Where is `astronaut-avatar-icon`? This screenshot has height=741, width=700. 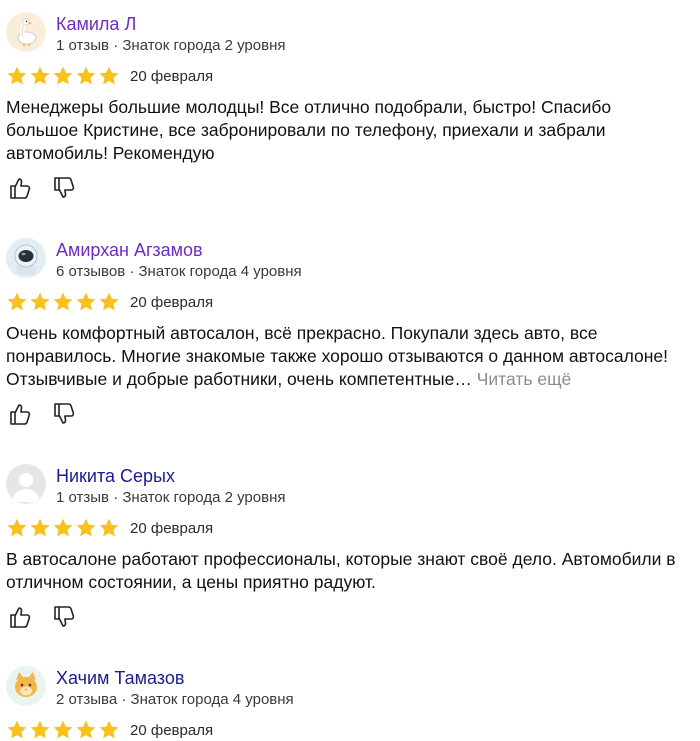 astronaut-avatar-icon is located at coordinates (26, 258).